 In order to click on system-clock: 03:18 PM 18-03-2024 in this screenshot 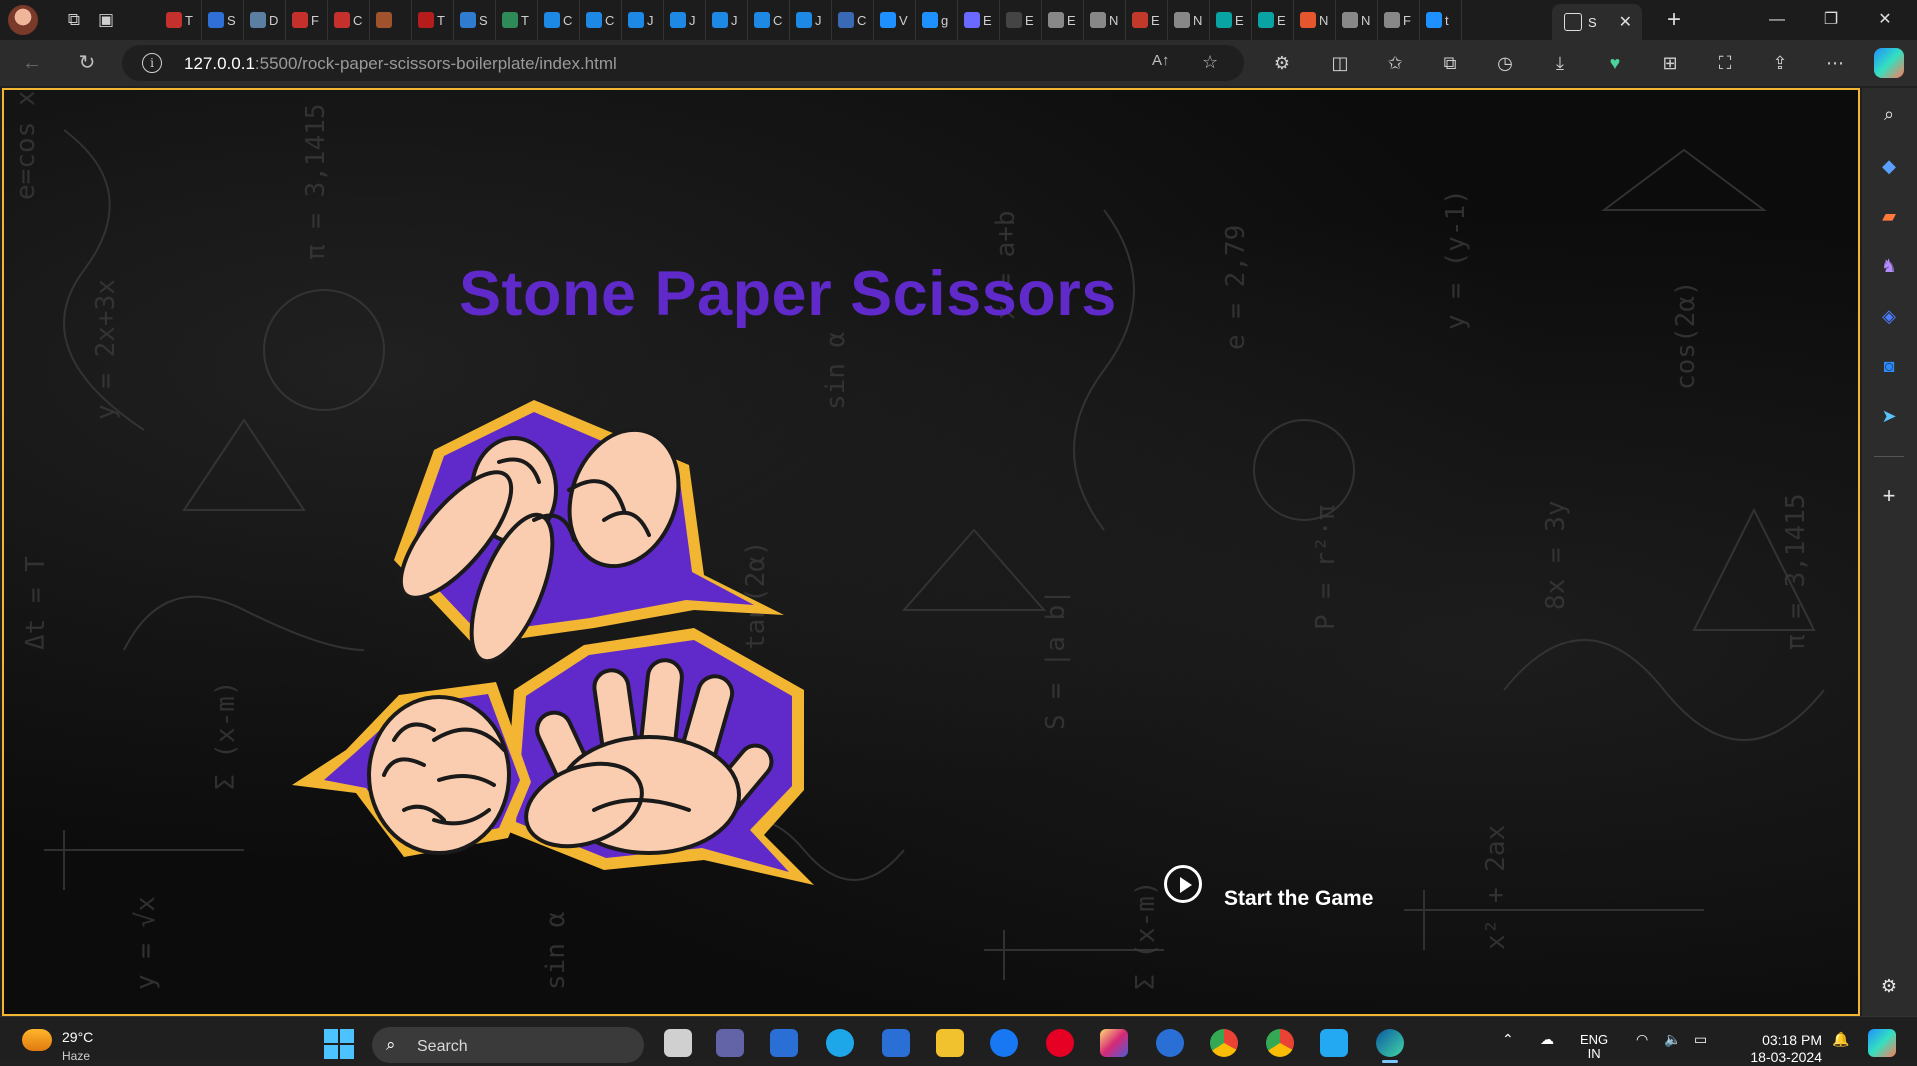, I will do `click(1776, 1049)`.